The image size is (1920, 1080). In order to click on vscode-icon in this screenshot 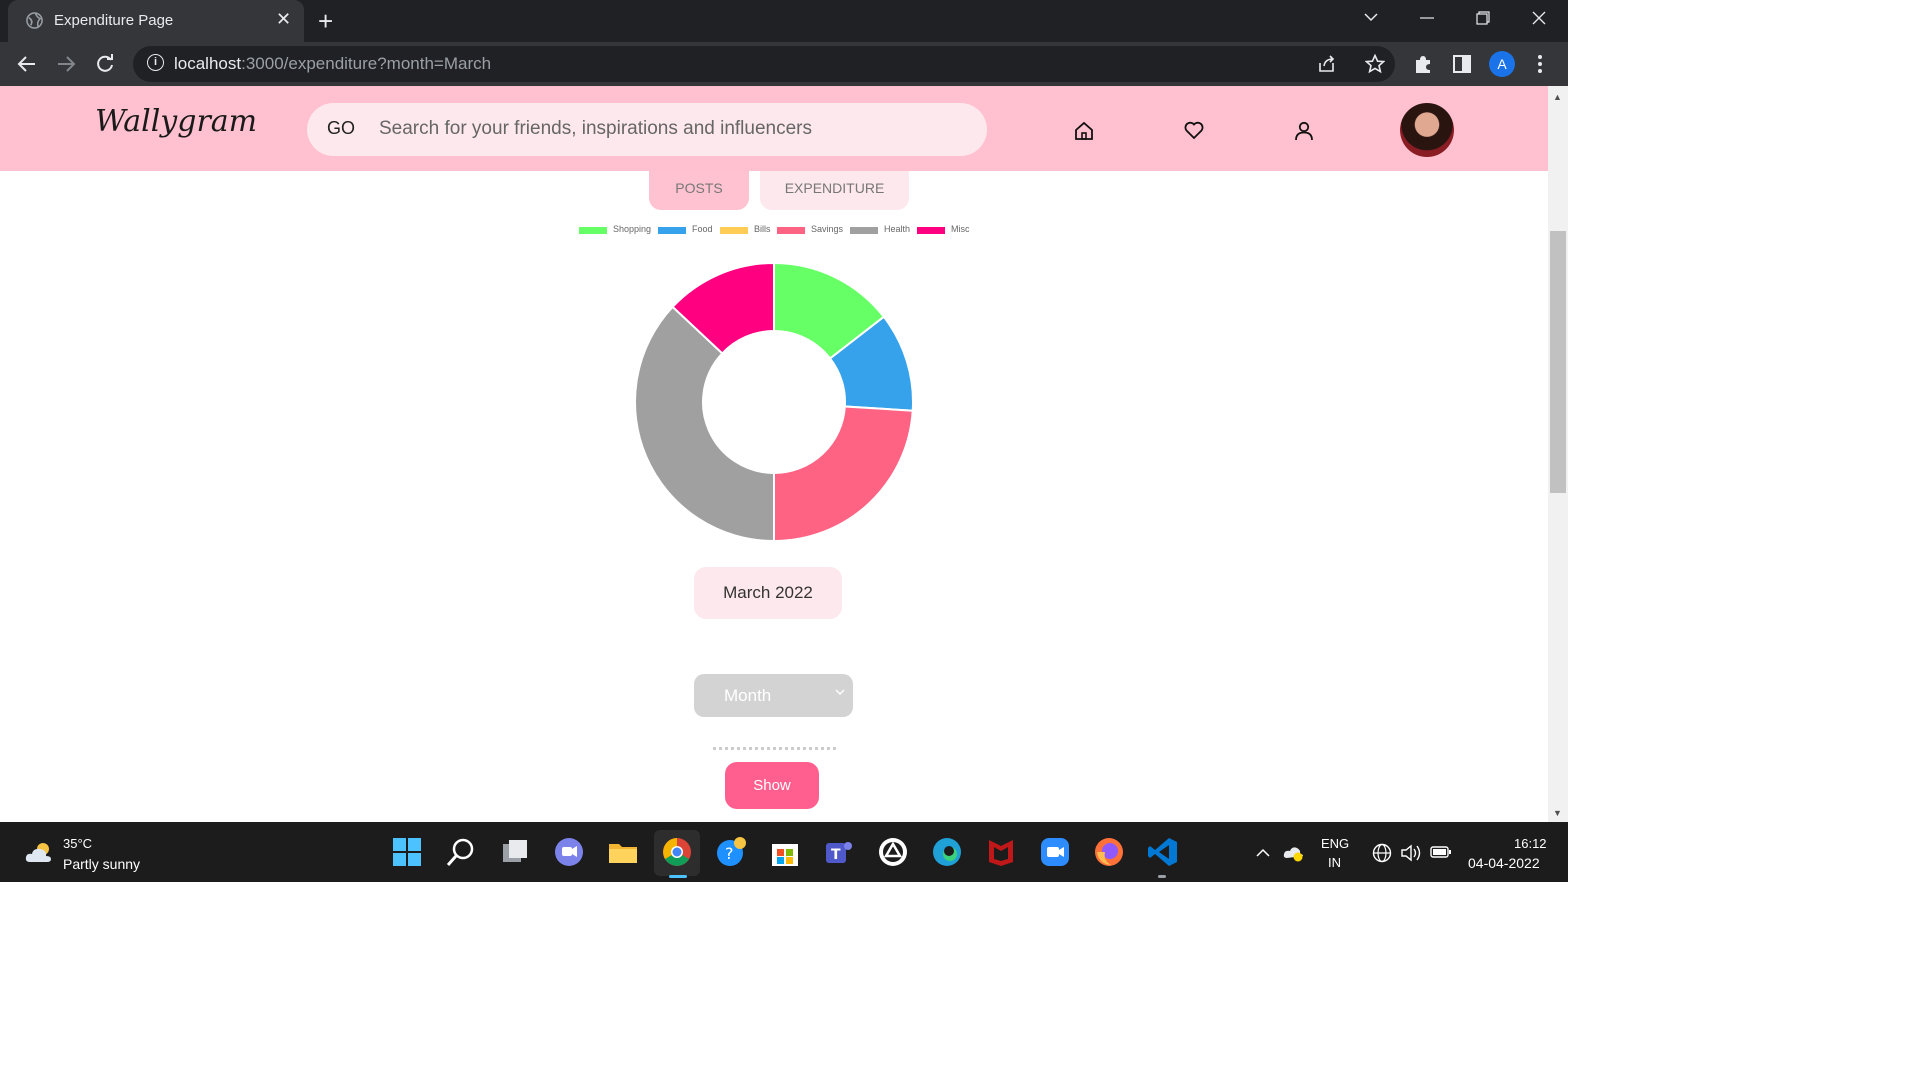, I will do `click(1163, 852)`.